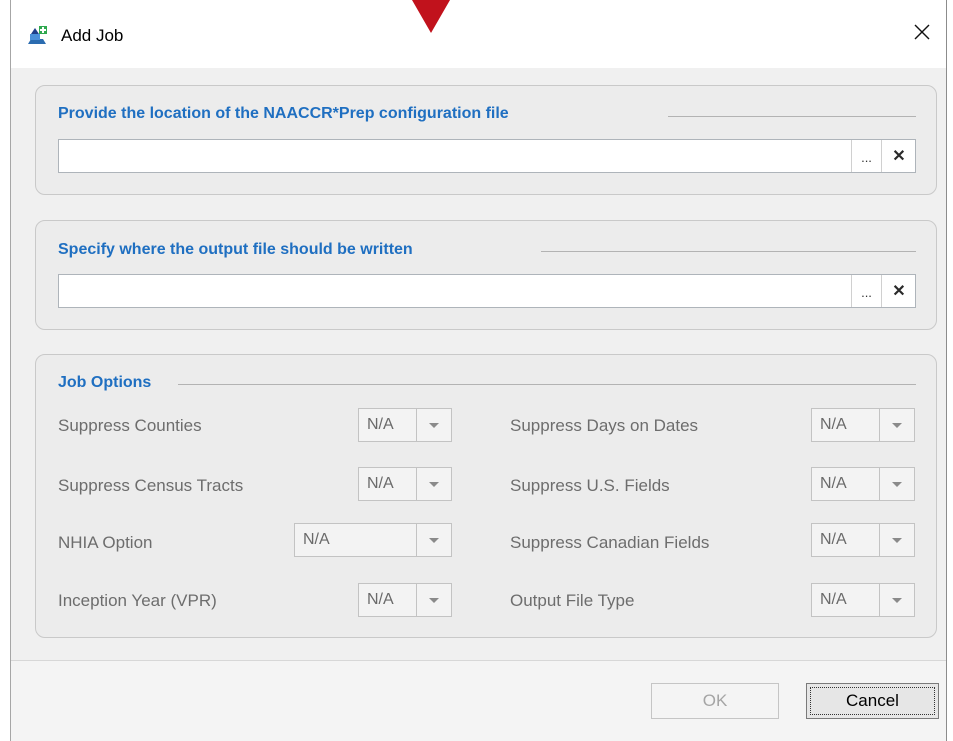  Describe the element at coordinates (405, 425) in the screenshot. I see `suppress-counties-select: N/A` at that location.